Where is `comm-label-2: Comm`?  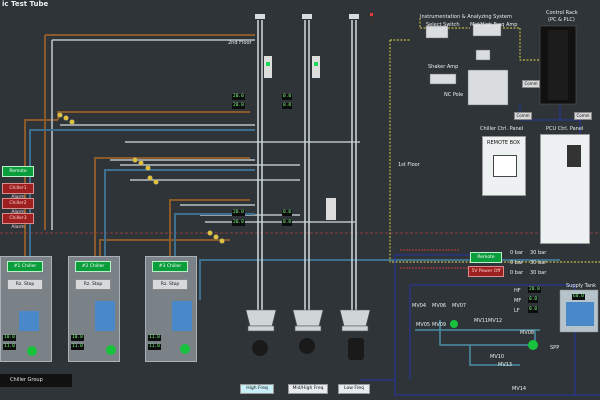 comm-label-2: Comm is located at coordinates (523, 116).